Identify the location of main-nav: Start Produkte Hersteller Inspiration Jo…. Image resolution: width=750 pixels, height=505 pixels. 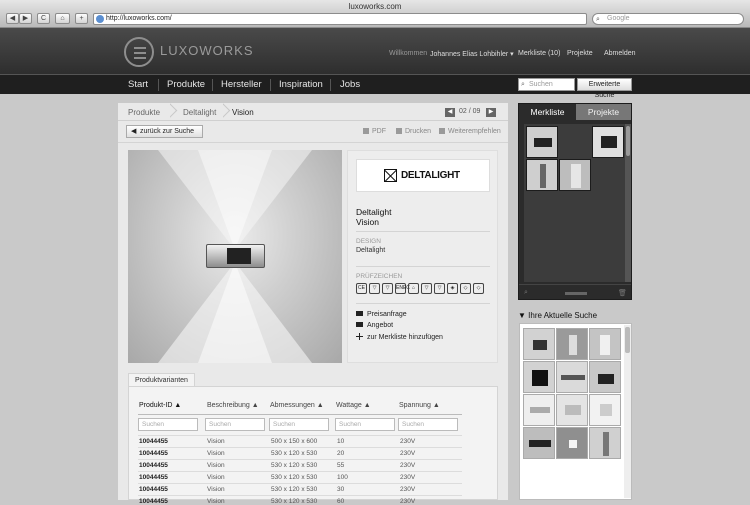
(375, 86).